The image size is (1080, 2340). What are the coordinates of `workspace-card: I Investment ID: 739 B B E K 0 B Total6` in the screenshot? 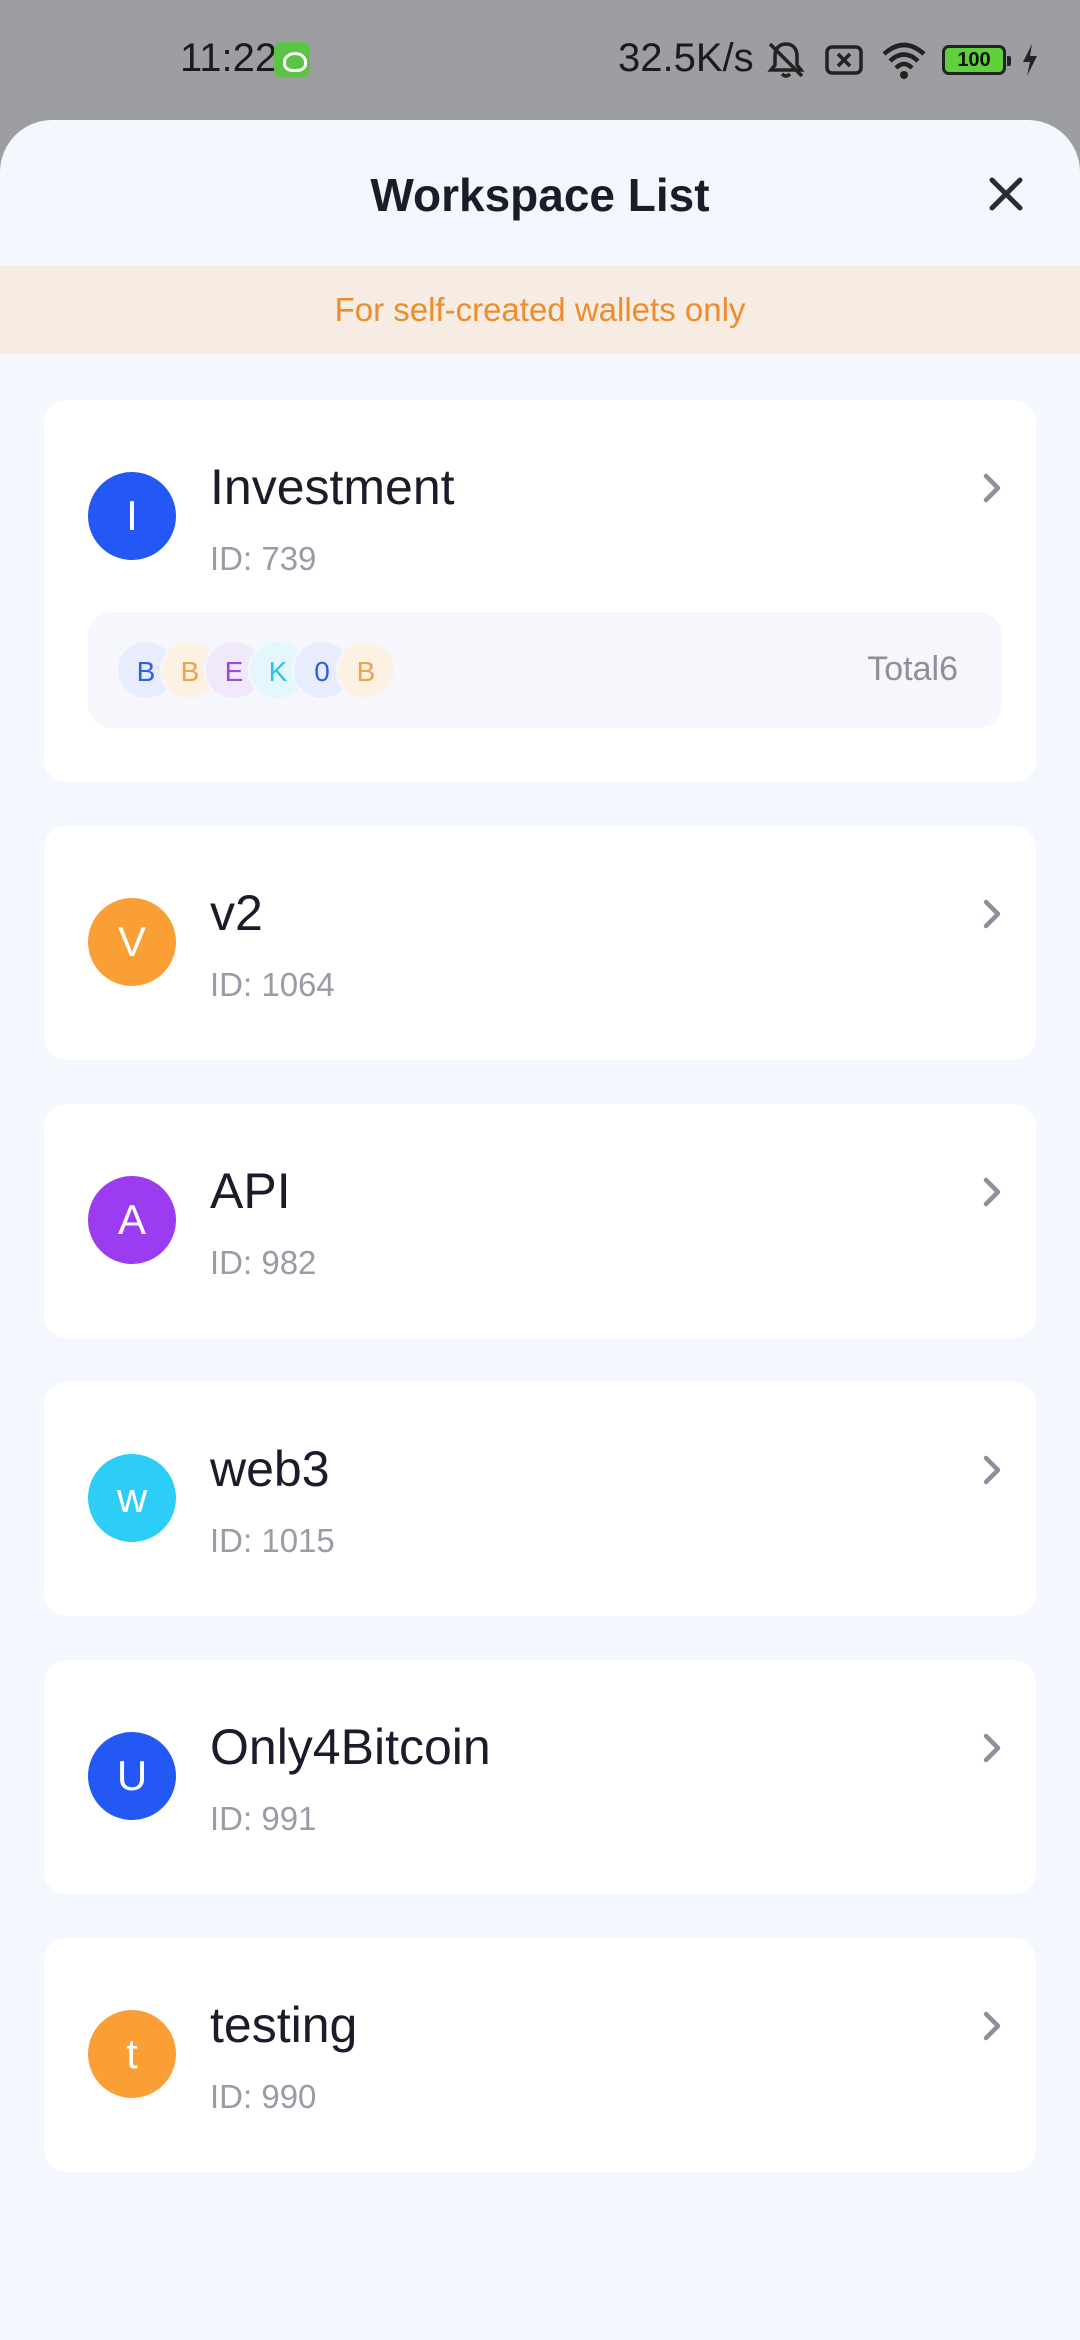 It's located at (540, 591).